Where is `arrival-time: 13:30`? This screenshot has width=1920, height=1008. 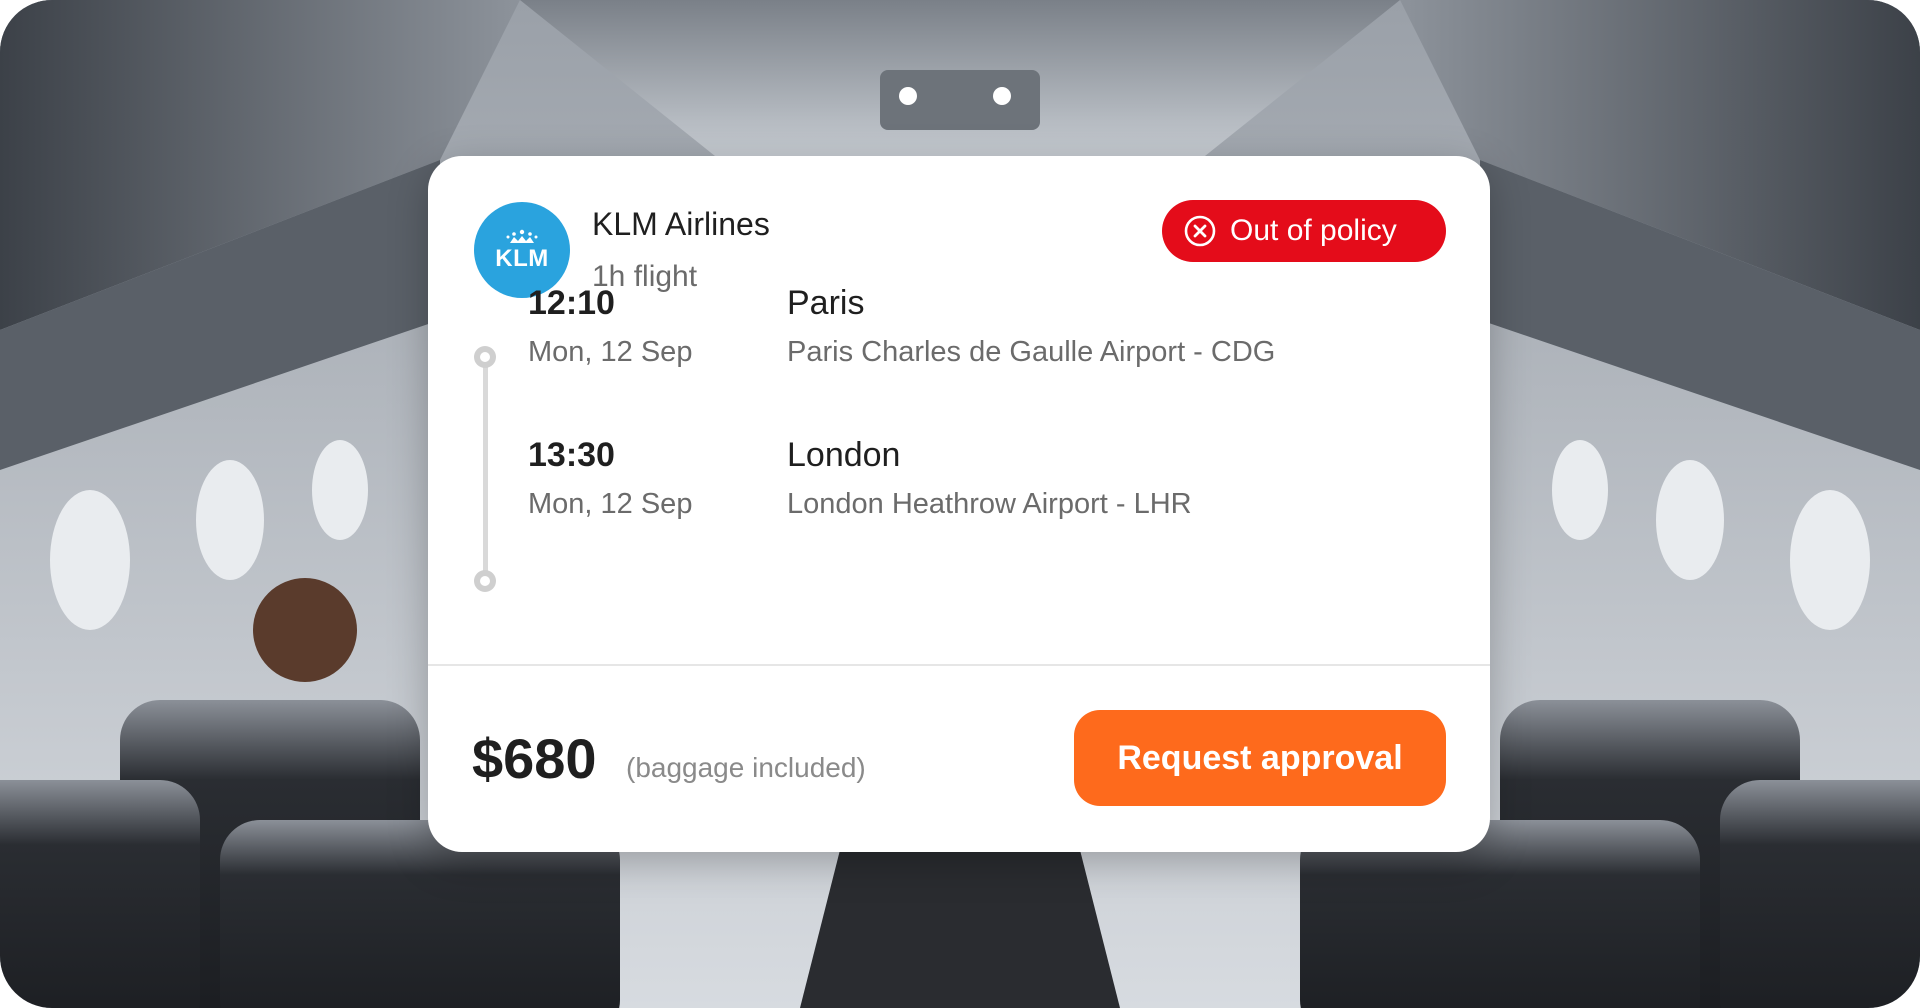 arrival-time: 13:30 is located at coordinates (571, 455).